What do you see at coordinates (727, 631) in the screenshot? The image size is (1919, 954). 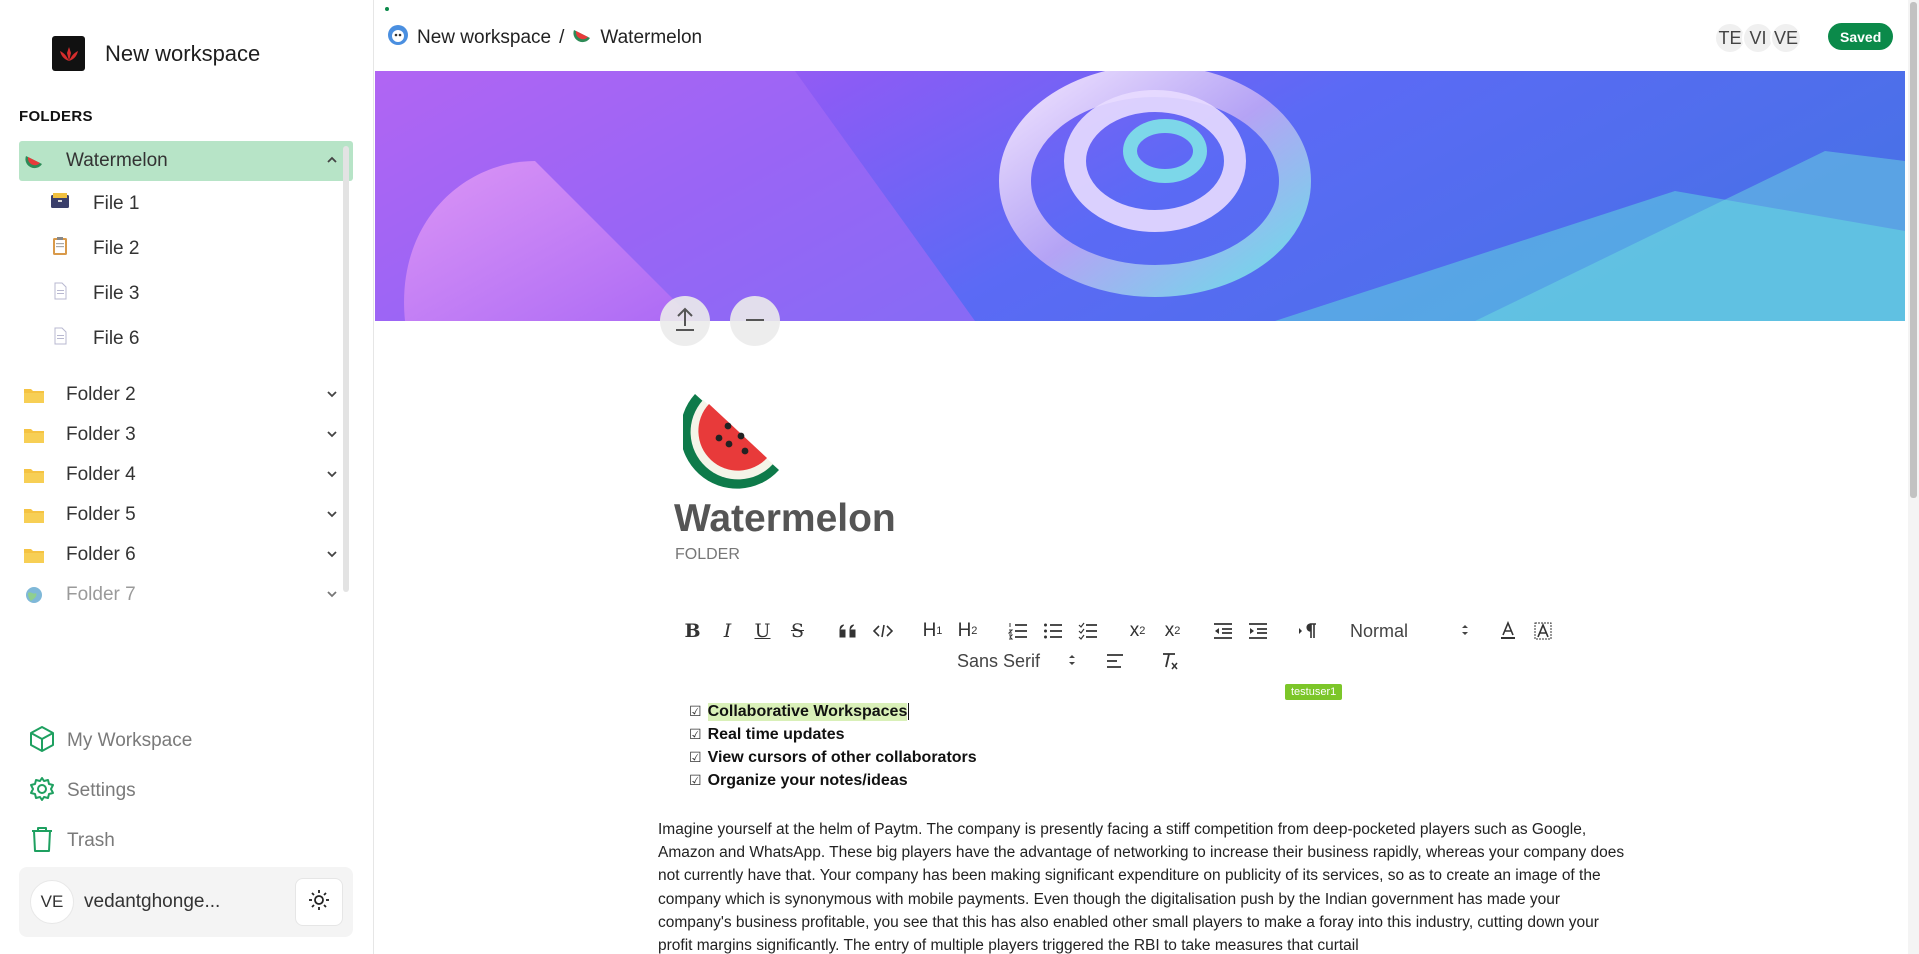 I see `italic-icon: I` at bounding box center [727, 631].